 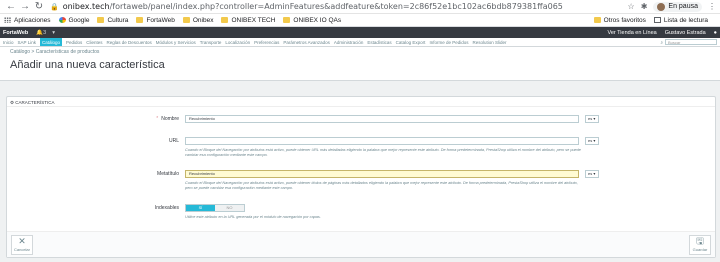 What do you see at coordinates (306, 42) in the screenshot?
I see `tab-parametros: Parámetros Avanzados` at bounding box center [306, 42].